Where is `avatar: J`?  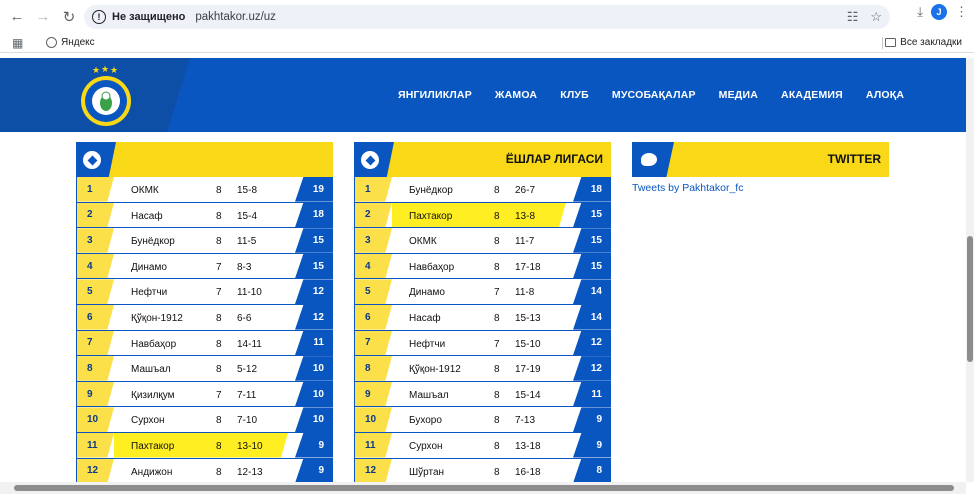 avatar: J is located at coordinates (939, 12).